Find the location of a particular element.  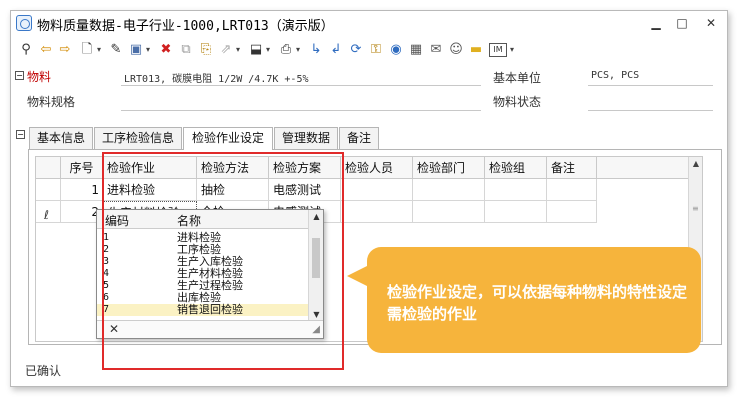

callout-bubble: 检验作业设定，可以依据每种物料的特性设定需检验的作业 is located at coordinates (534, 300).